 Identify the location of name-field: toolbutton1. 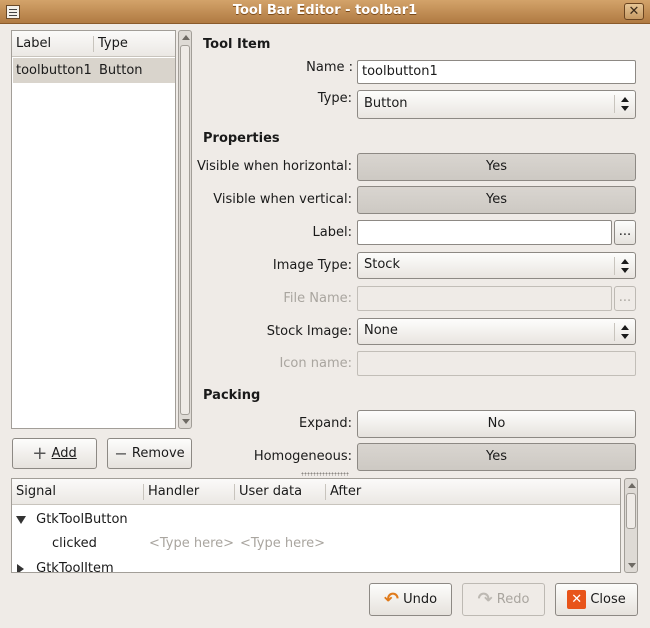
(496, 72).